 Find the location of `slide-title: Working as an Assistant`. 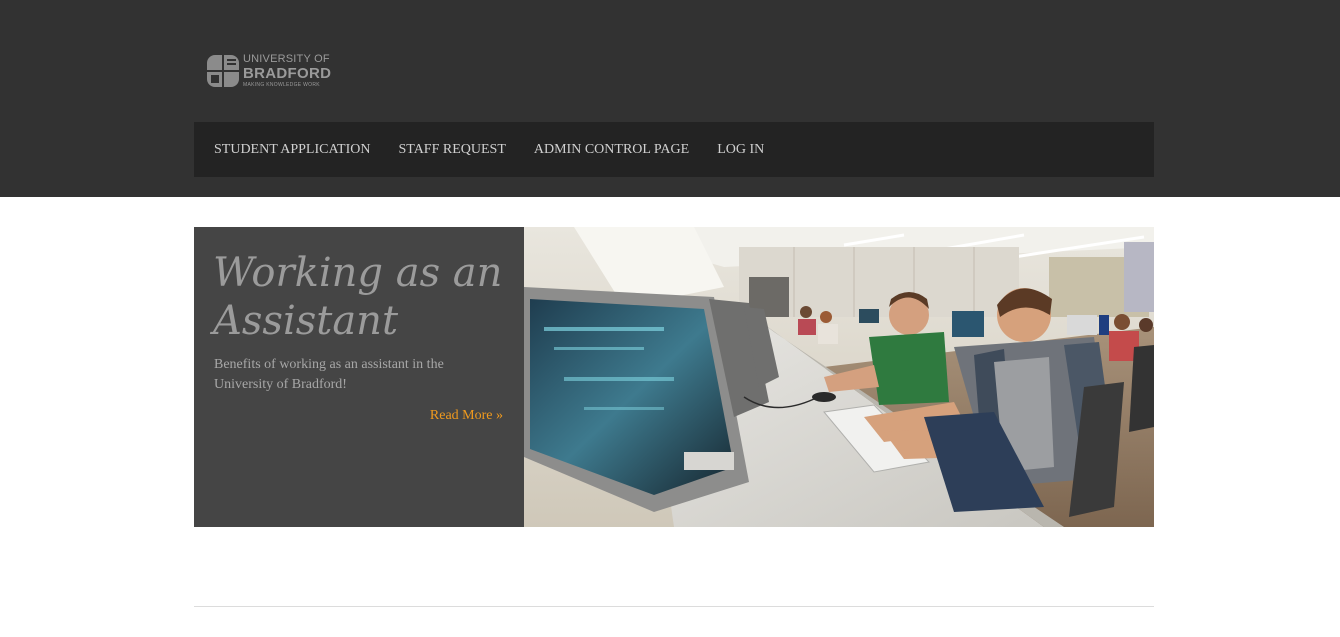

slide-title: Working as an Assistant is located at coordinates (358, 297).